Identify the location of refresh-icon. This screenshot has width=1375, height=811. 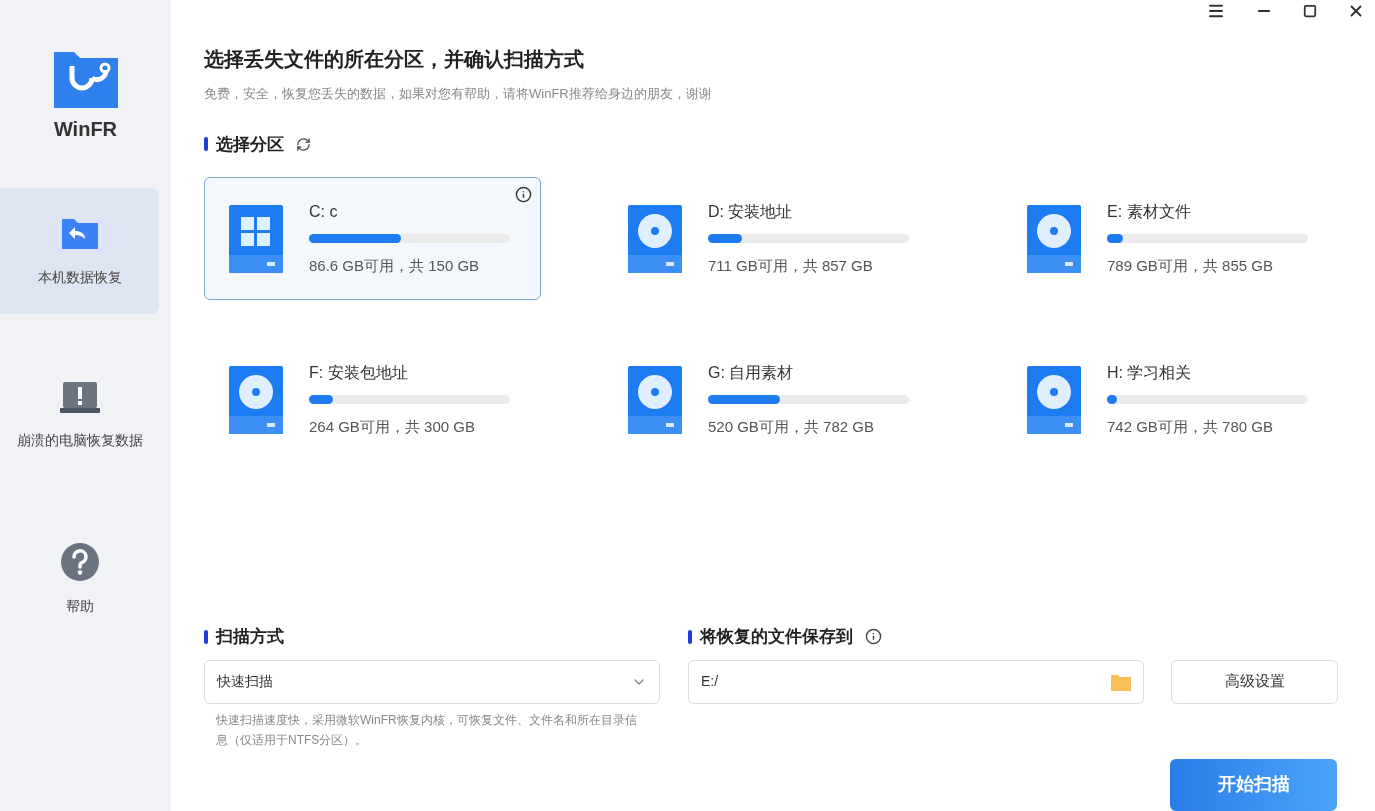
(303, 144).